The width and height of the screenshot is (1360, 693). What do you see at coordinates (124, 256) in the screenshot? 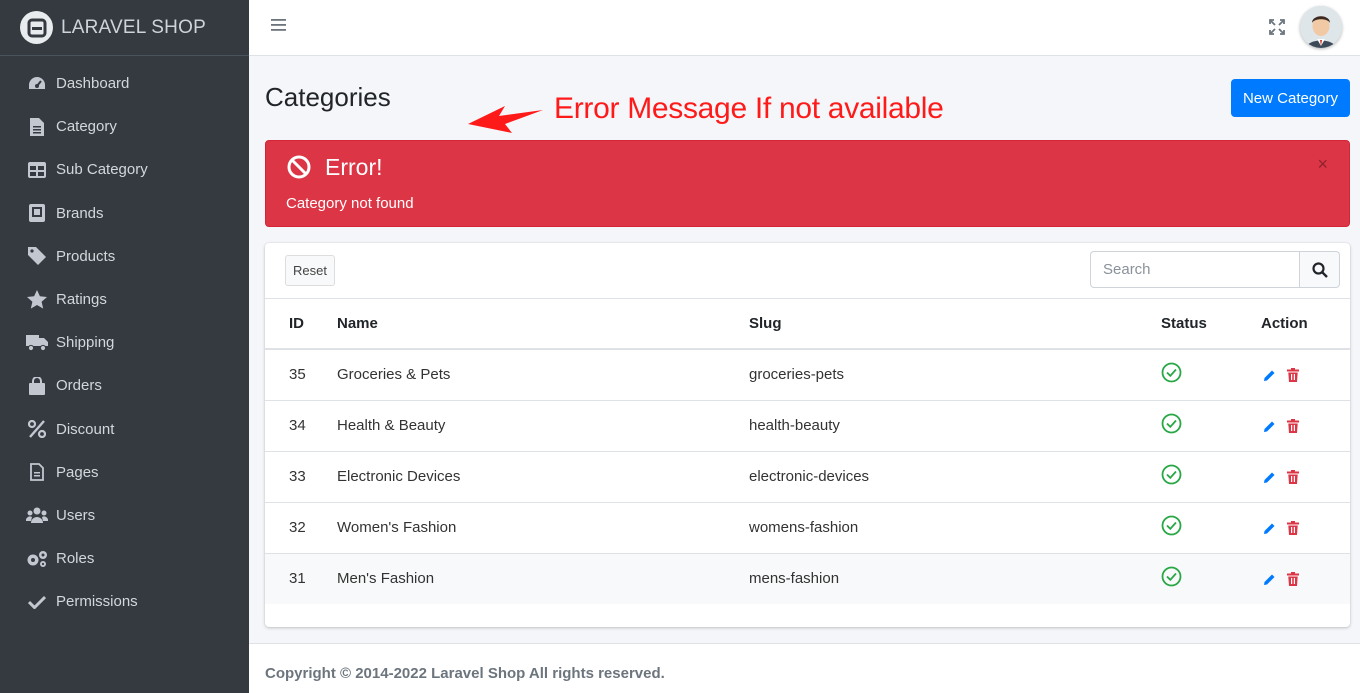
I see `sidebar-item-products: Products` at bounding box center [124, 256].